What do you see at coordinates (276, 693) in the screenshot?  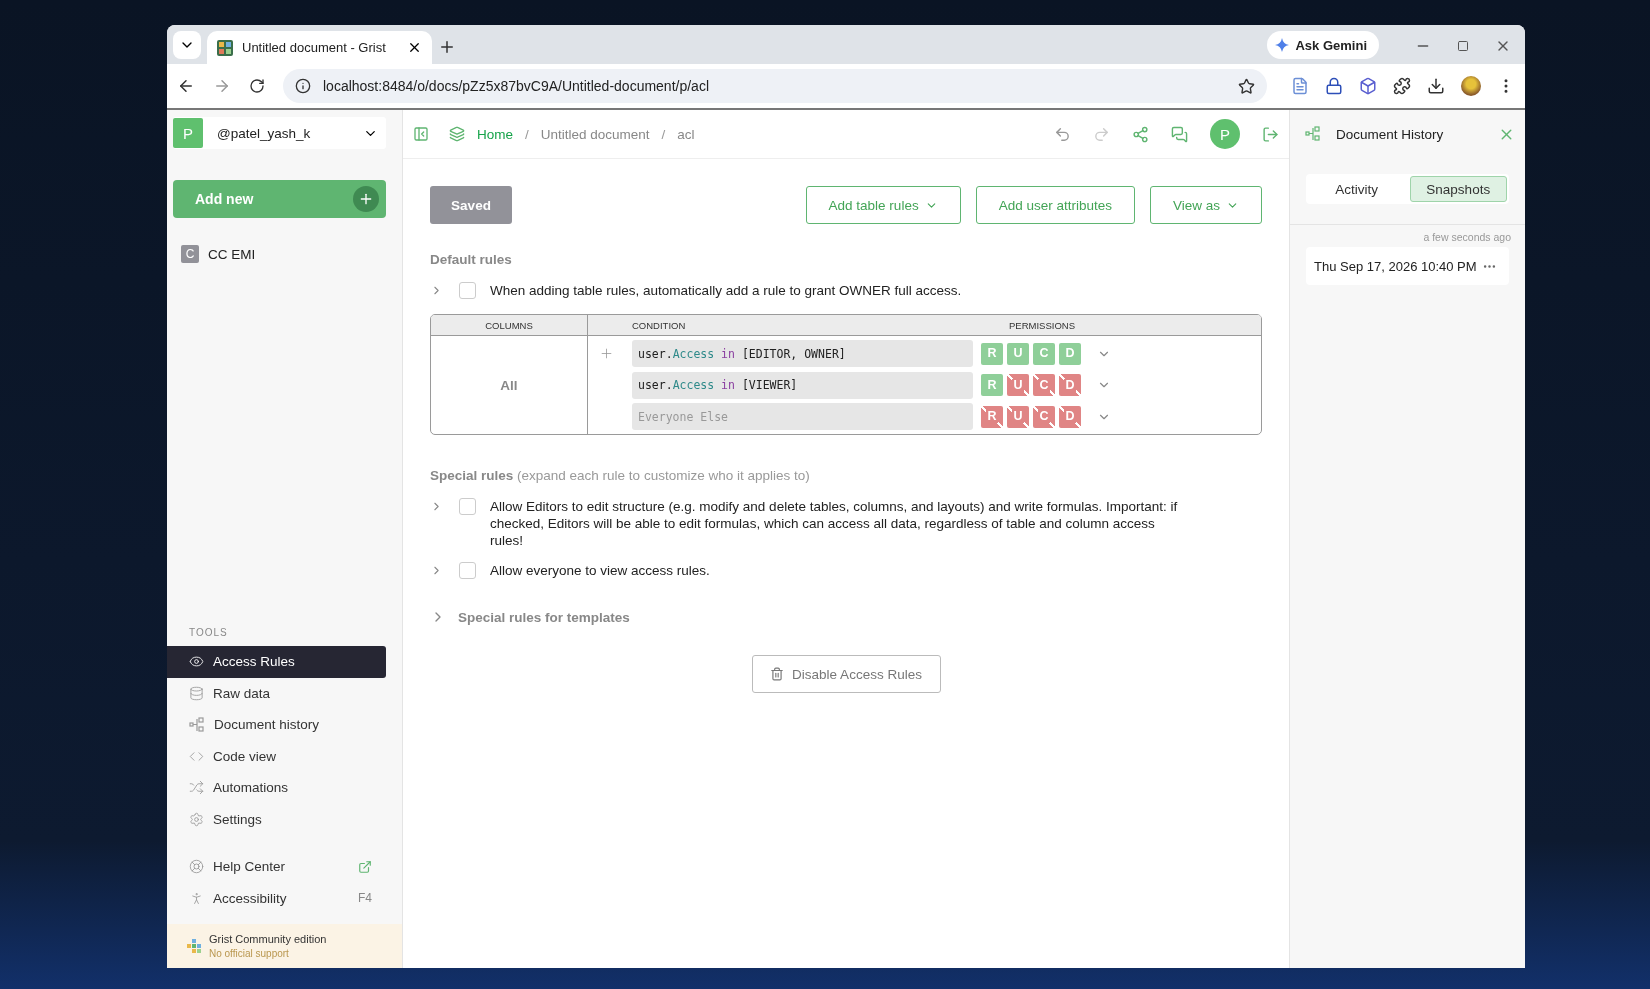 I see `tool-item: Raw data` at bounding box center [276, 693].